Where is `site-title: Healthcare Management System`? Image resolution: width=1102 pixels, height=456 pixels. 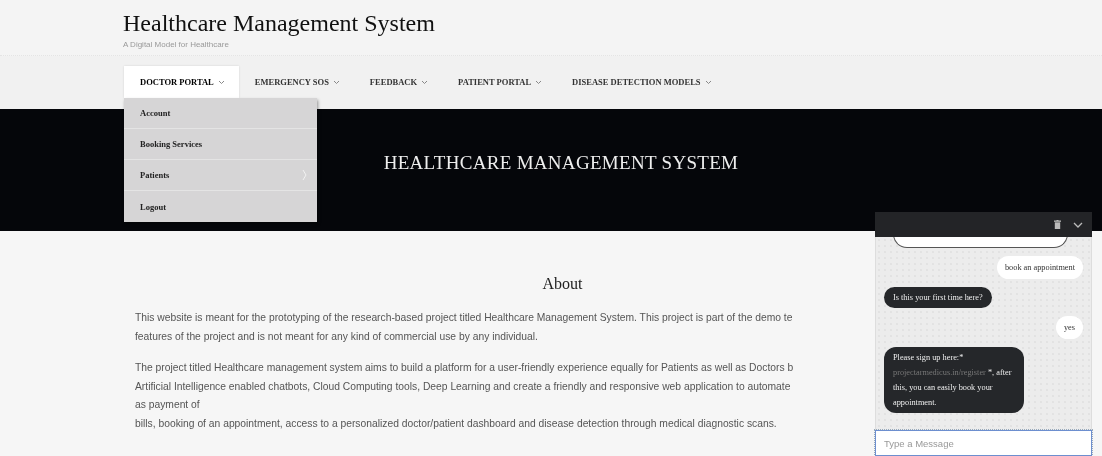 site-title: Healthcare Management System is located at coordinates (279, 23).